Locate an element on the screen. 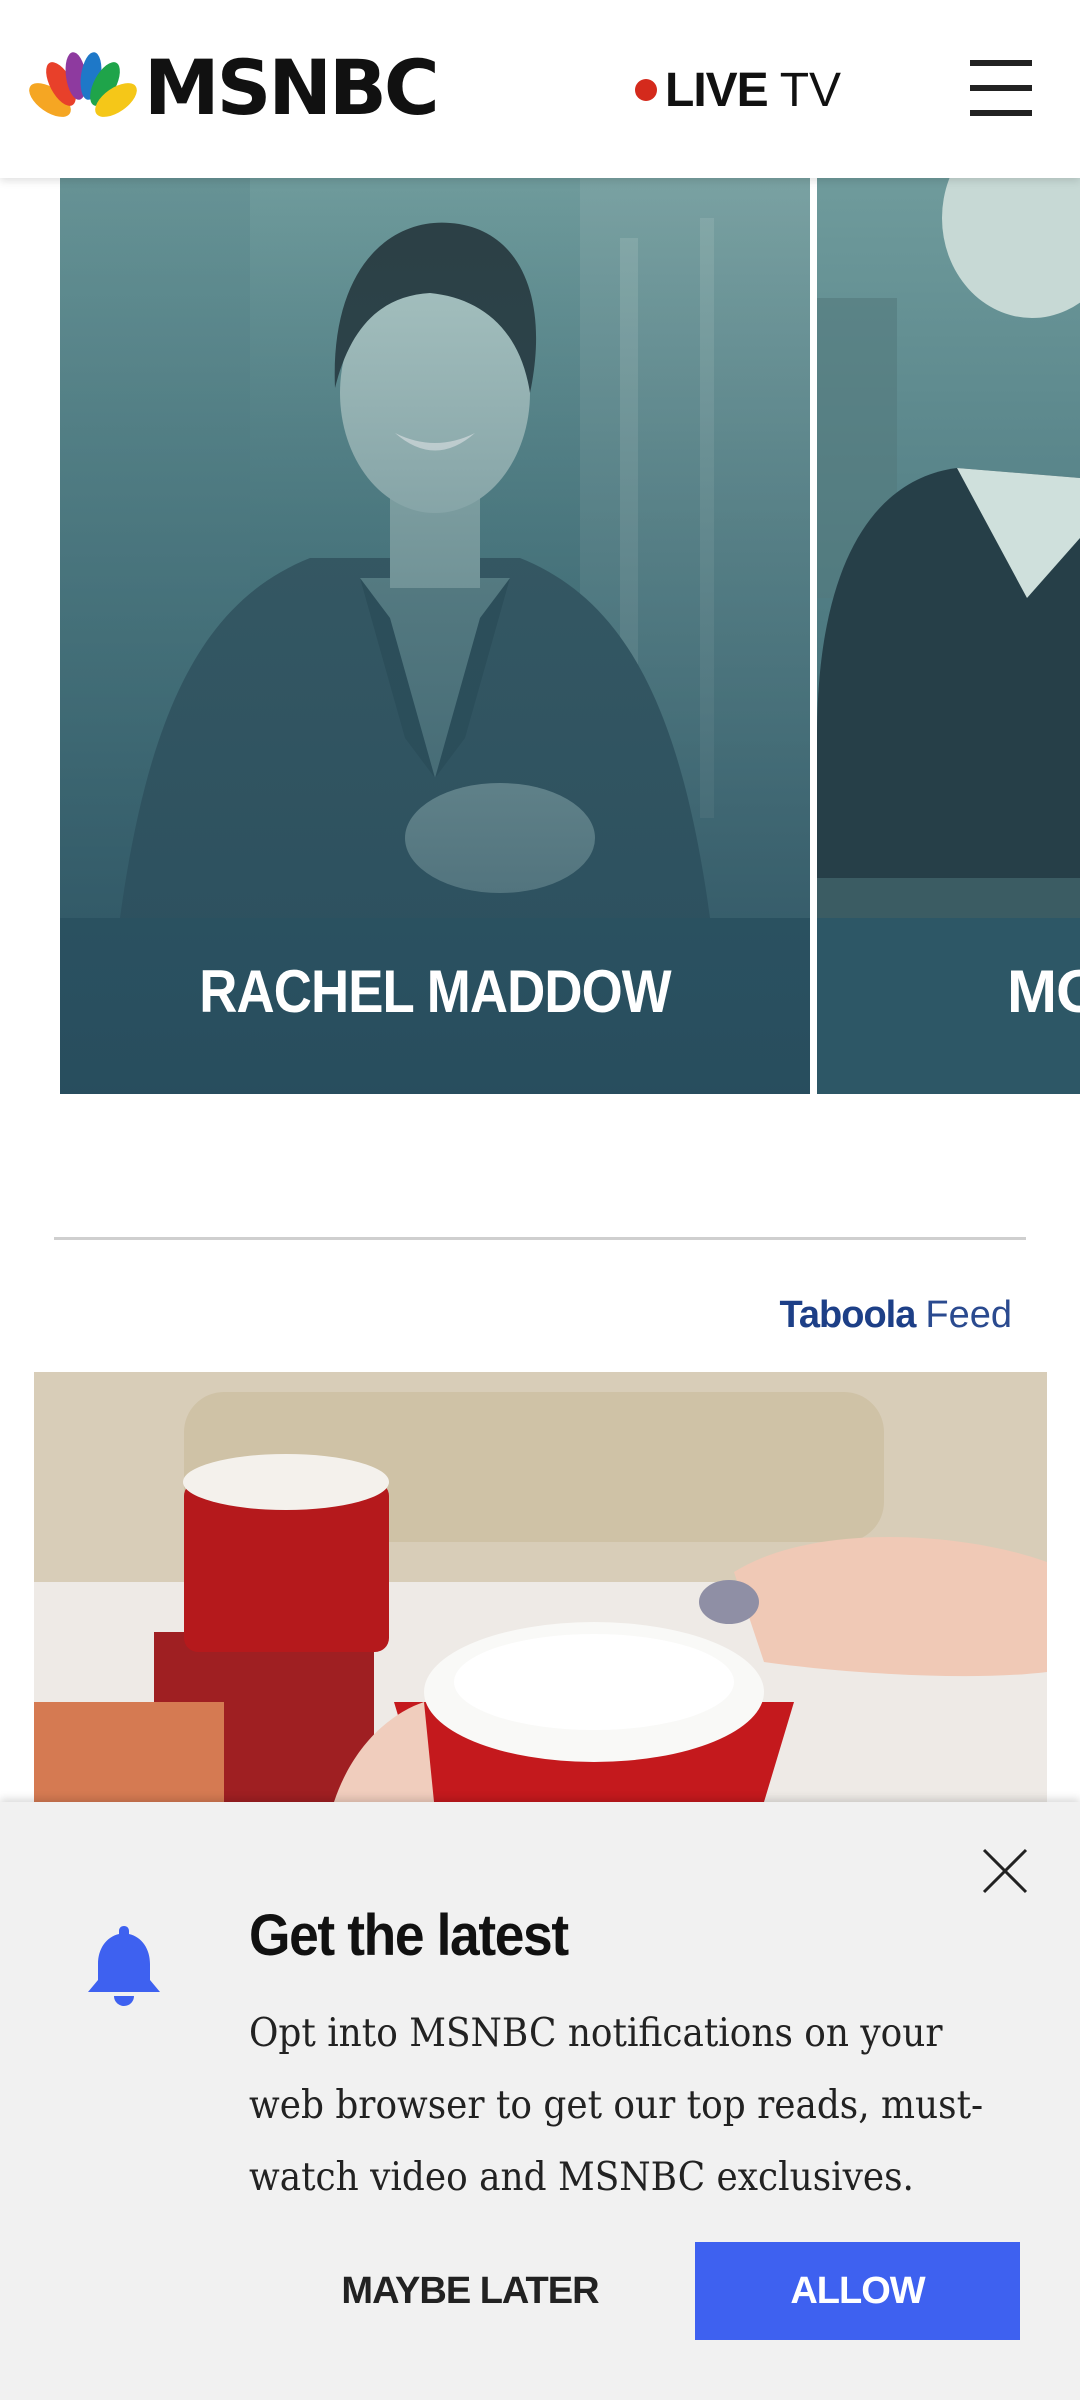  maybe-later-button: MAYBE LATER is located at coordinates (470, 2291).